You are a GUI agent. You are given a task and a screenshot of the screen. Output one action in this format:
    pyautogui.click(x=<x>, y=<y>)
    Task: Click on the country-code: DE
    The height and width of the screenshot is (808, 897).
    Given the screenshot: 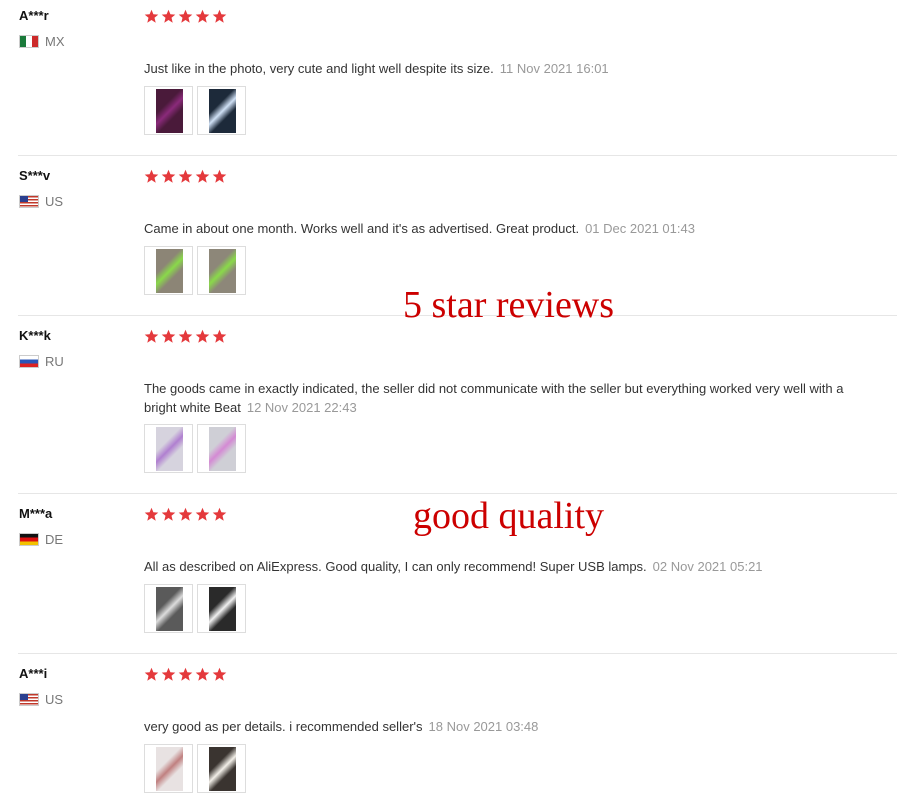 What is the action you would take?
    pyautogui.click(x=54, y=539)
    